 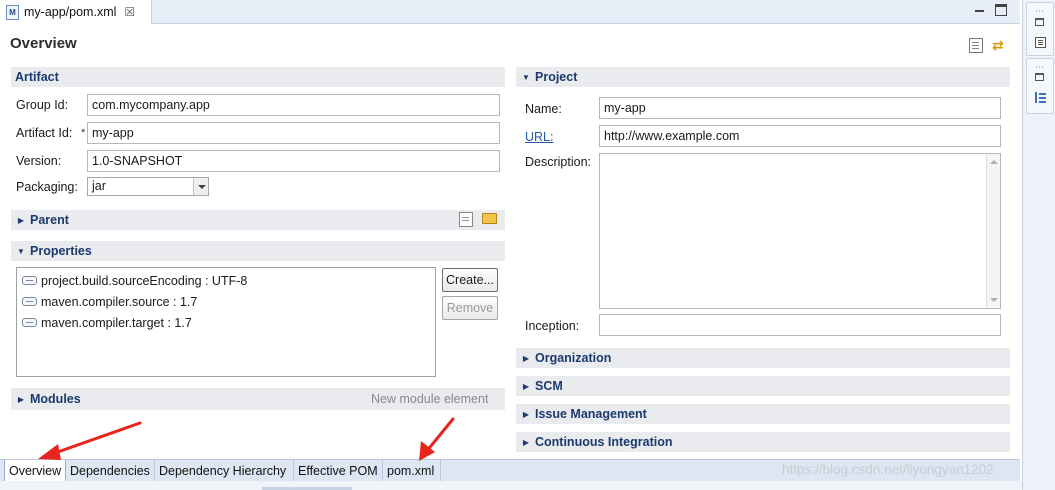 I want to click on right-trim-bar: ⋯ ⋯, so click(x=1038, y=245).